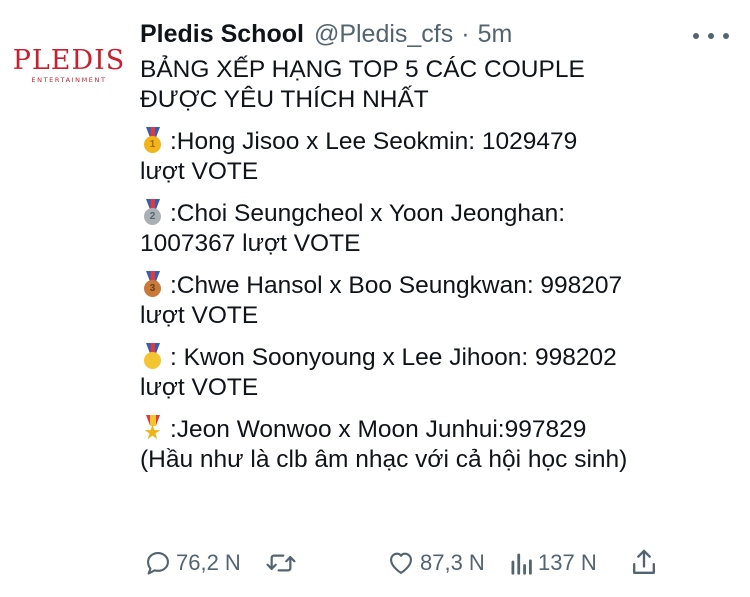 The height and width of the screenshot is (597, 750). What do you see at coordinates (374, 141) in the screenshot?
I see `entry-text: :Hong Jisoo x Lee Seokmin: 1029479` at bounding box center [374, 141].